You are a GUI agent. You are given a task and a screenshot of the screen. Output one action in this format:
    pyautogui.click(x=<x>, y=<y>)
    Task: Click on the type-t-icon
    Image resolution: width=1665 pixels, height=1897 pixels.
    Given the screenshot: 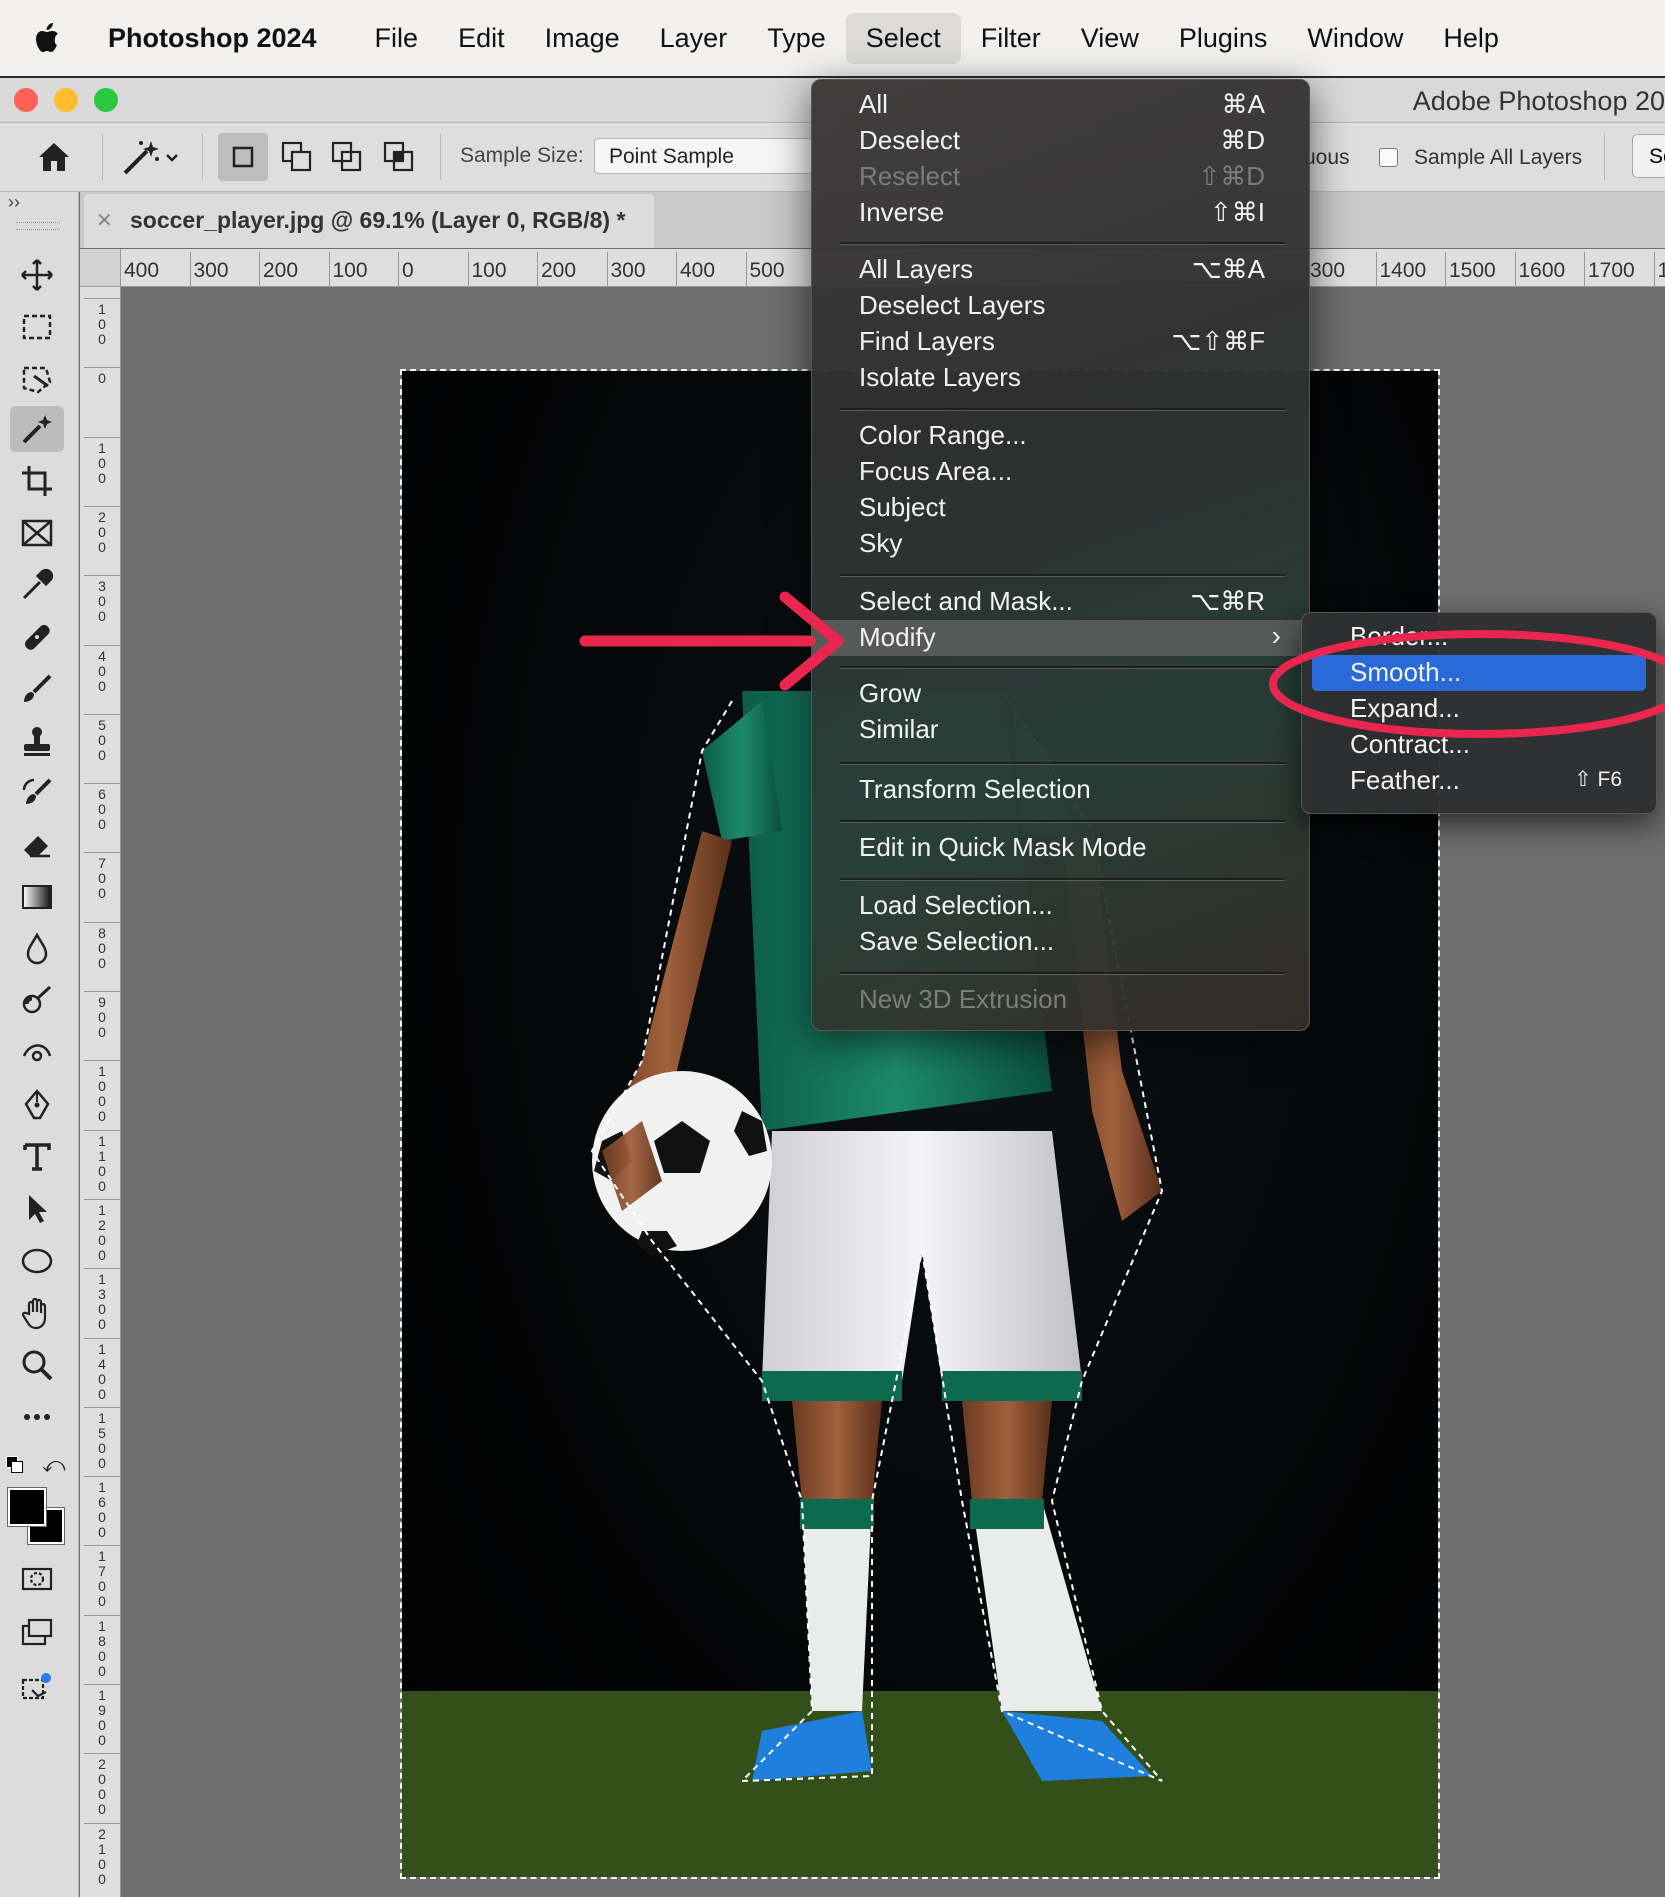 What is the action you would take?
    pyautogui.click(x=37, y=1157)
    